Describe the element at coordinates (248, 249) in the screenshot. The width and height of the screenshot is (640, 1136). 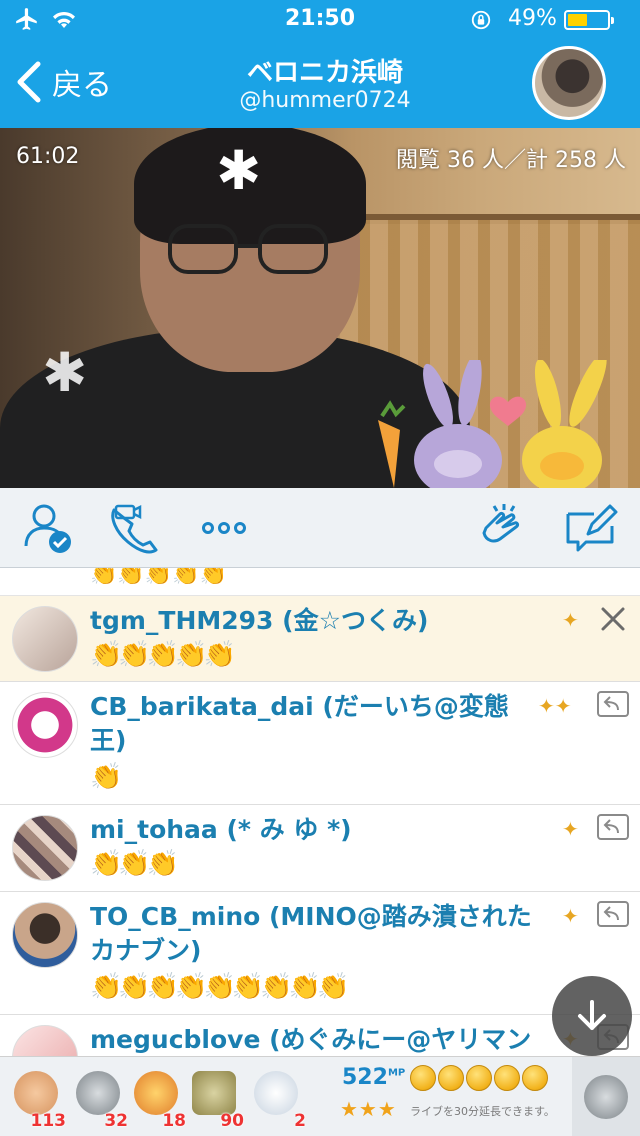
I see `glasses` at that location.